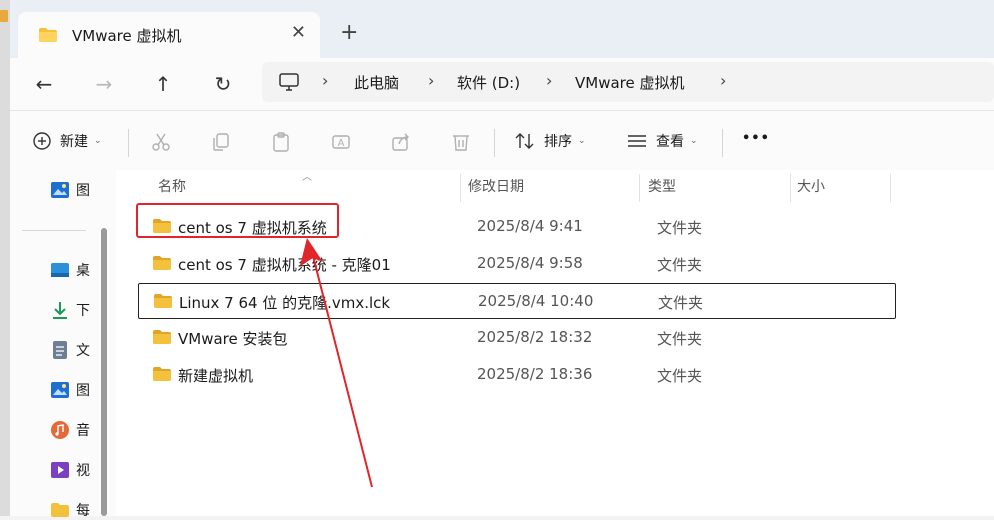  Describe the element at coordinates (70, 350) in the screenshot. I see `sidebar-item-documents: 文` at that location.